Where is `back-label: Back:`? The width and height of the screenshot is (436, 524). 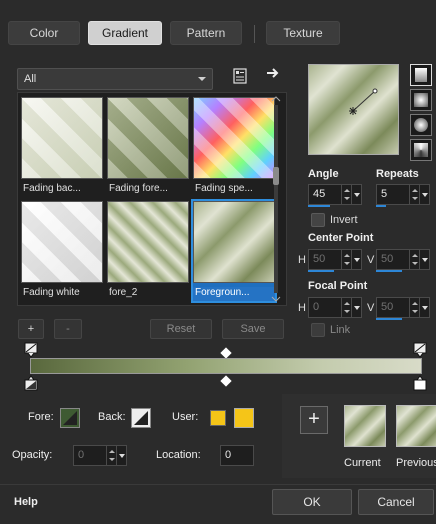
back-label: Back: is located at coordinates (112, 417).